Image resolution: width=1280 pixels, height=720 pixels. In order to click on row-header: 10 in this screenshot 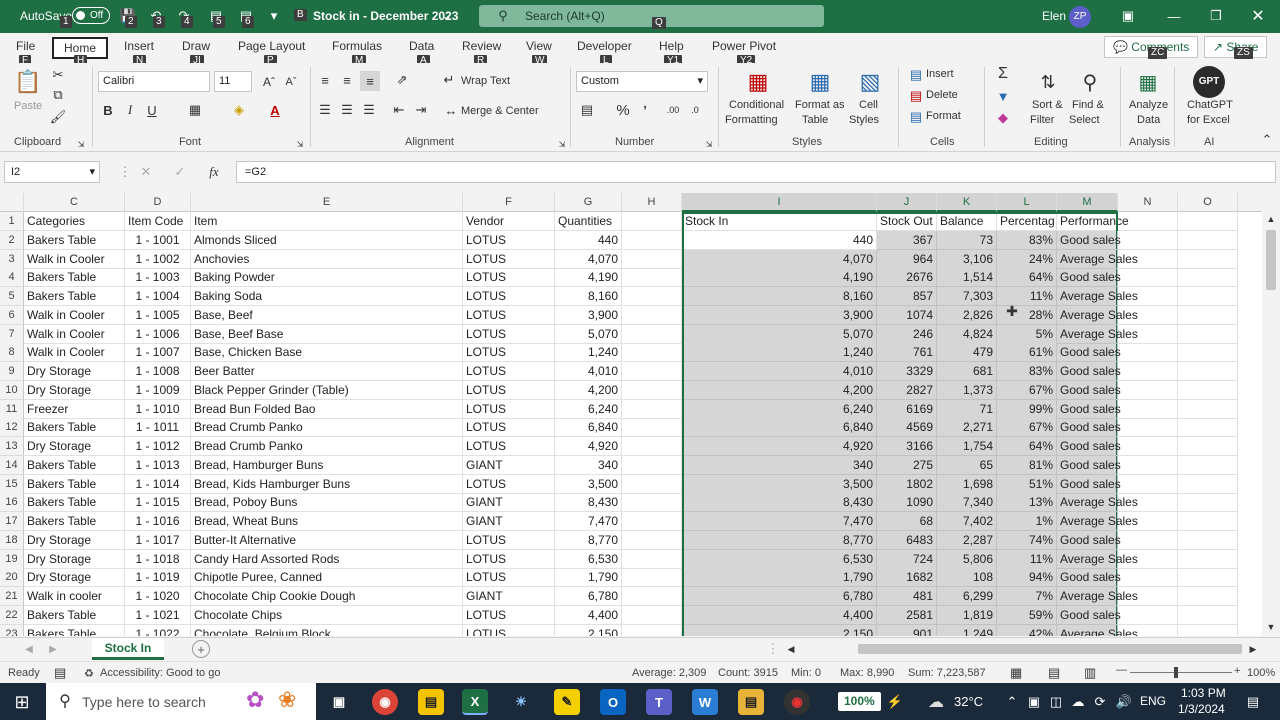, I will do `click(12, 390)`.